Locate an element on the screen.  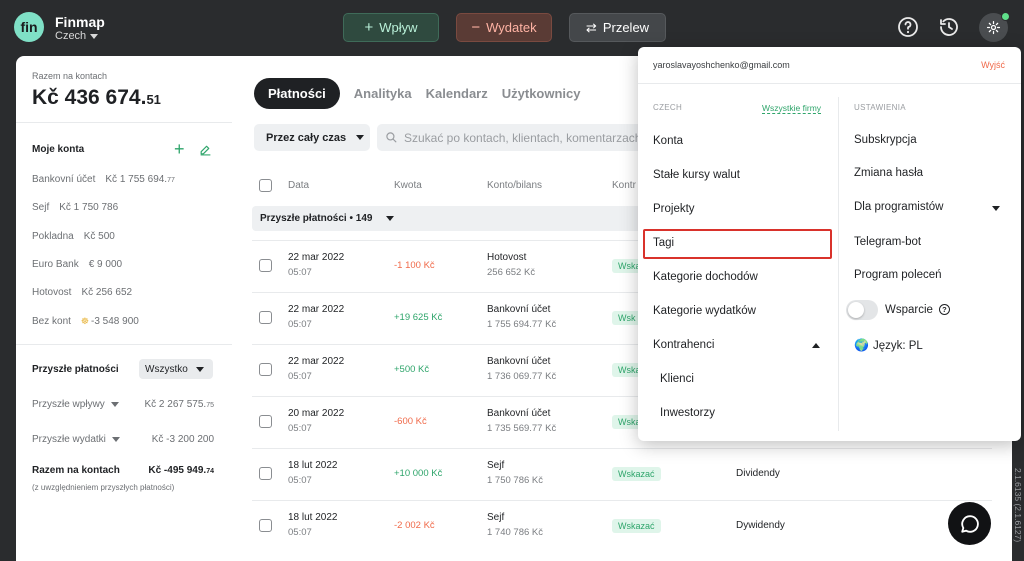
account-item: Euro Bank € 9 000 is located at coordinates (77, 264).